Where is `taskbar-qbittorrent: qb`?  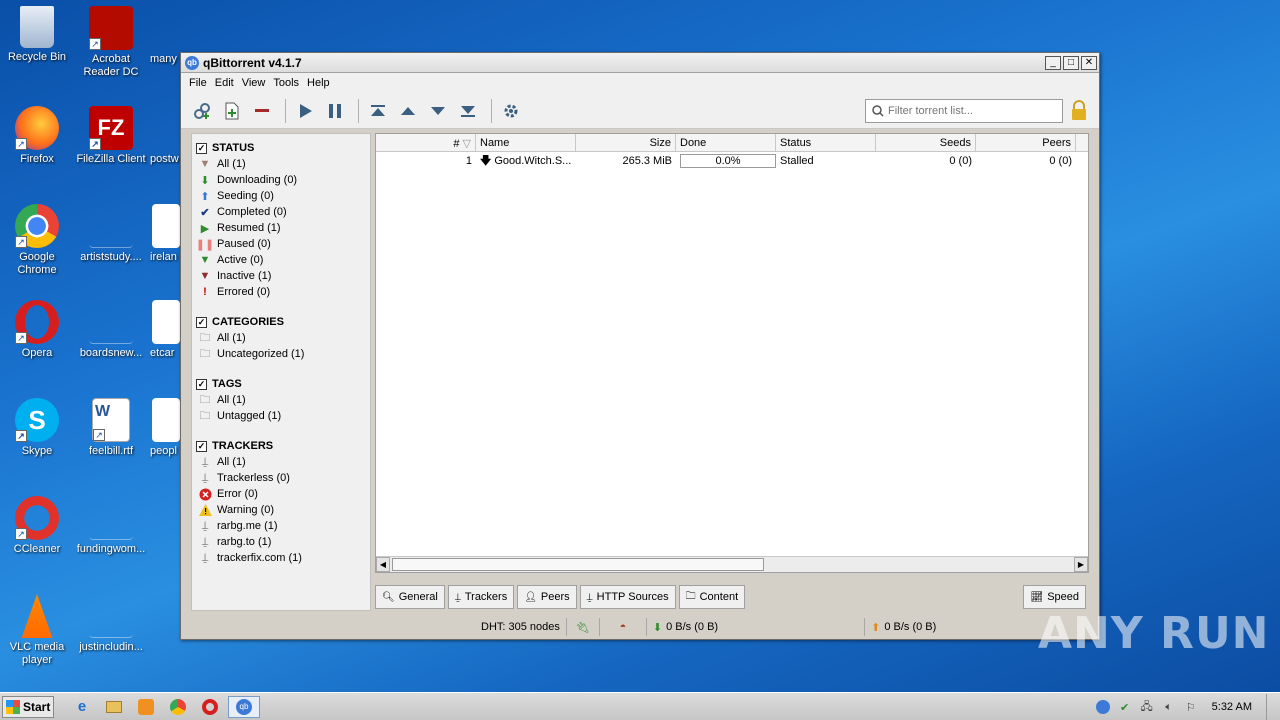
taskbar-qbittorrent: qb is located at coordinates (244, 706).